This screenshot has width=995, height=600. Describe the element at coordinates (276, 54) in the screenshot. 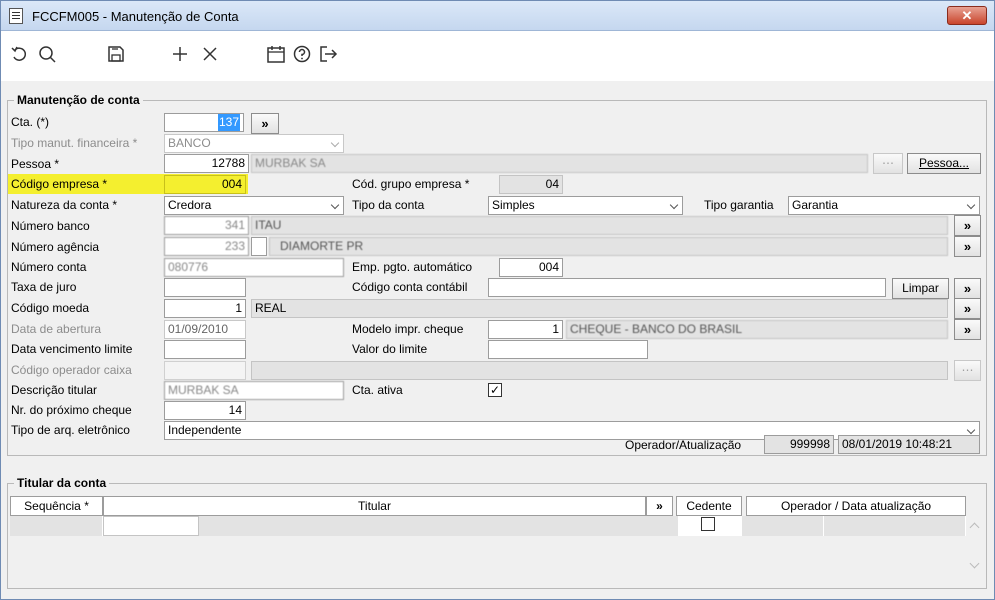

I see `calendar-icon` at that location.